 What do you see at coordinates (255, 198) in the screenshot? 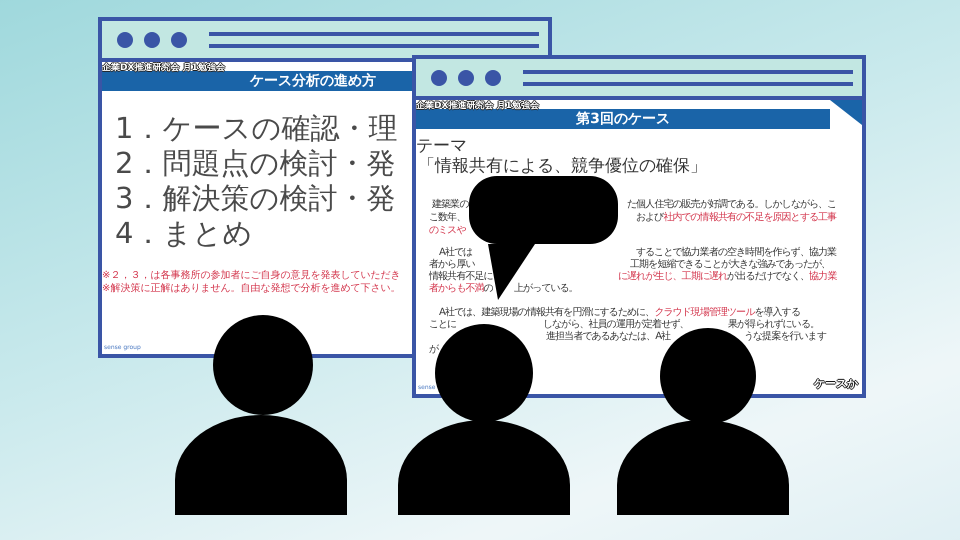
I see `step-text: 3．解決策の検討・発` at bounding box center [255, 198].